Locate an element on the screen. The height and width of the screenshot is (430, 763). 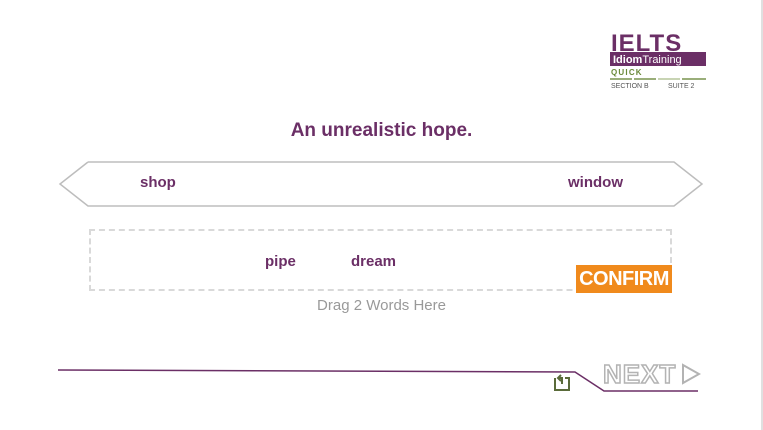
placed-word-dream: dream is located at coordinates (373, 261).